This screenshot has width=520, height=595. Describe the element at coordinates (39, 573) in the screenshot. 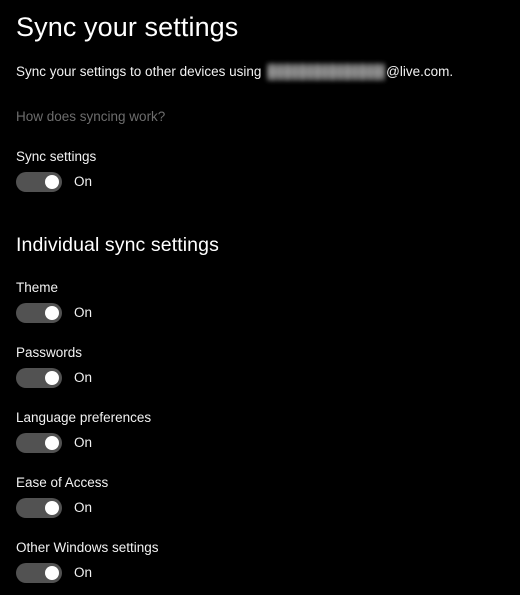

I see `toggle-other-windows-settings` at that location.